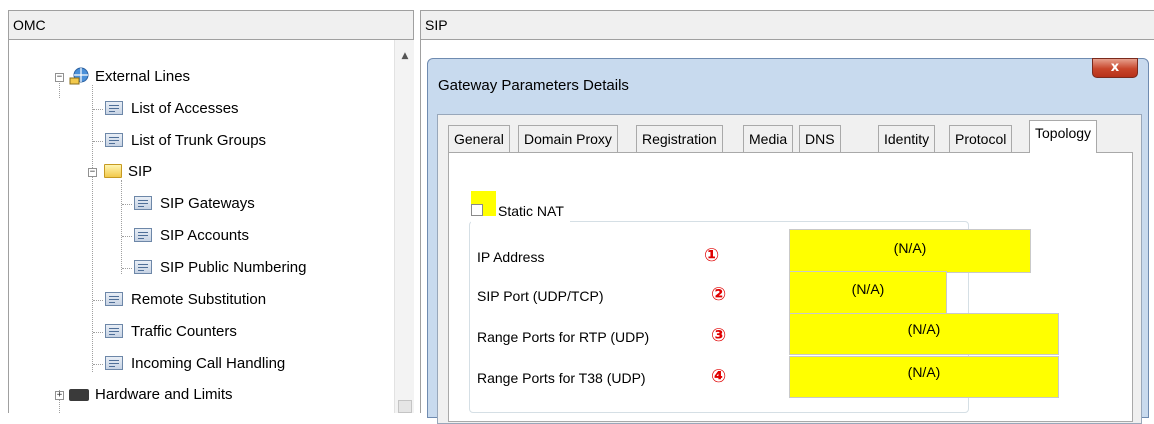  What do you see at coordinates (568, 138) in the screenshot?
I see `tab-domain-proxy: Domain Proxy` at bounding box center [568, 138].